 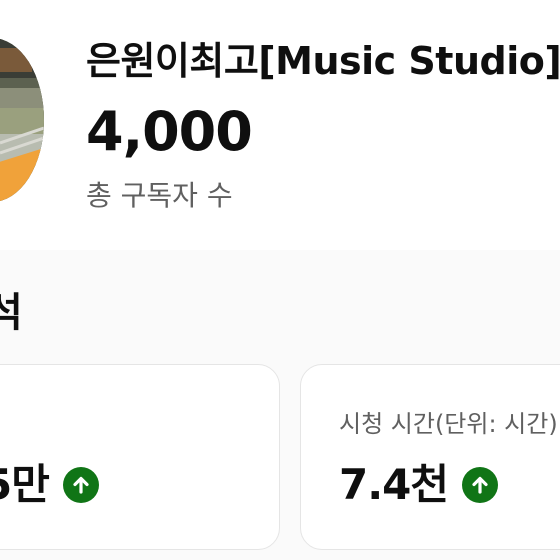 I want to click on card-value: 7.4천, so click(x=394, y=484).